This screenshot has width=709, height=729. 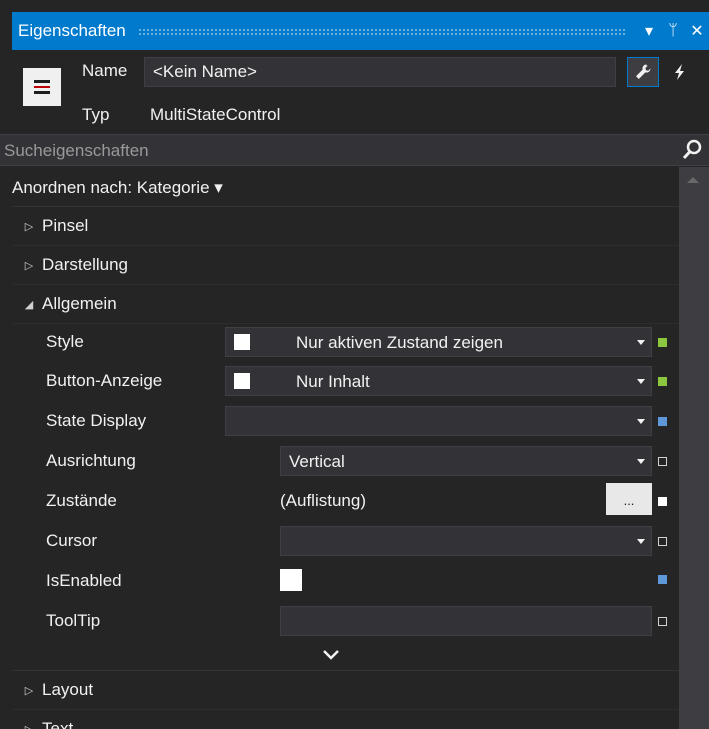 What do you see at coordinates (360, 91) in the screenshot?
I see `selected-element-header: Name <Kein Name> Typ MultiStateControl` at bounding box center [360, 91].